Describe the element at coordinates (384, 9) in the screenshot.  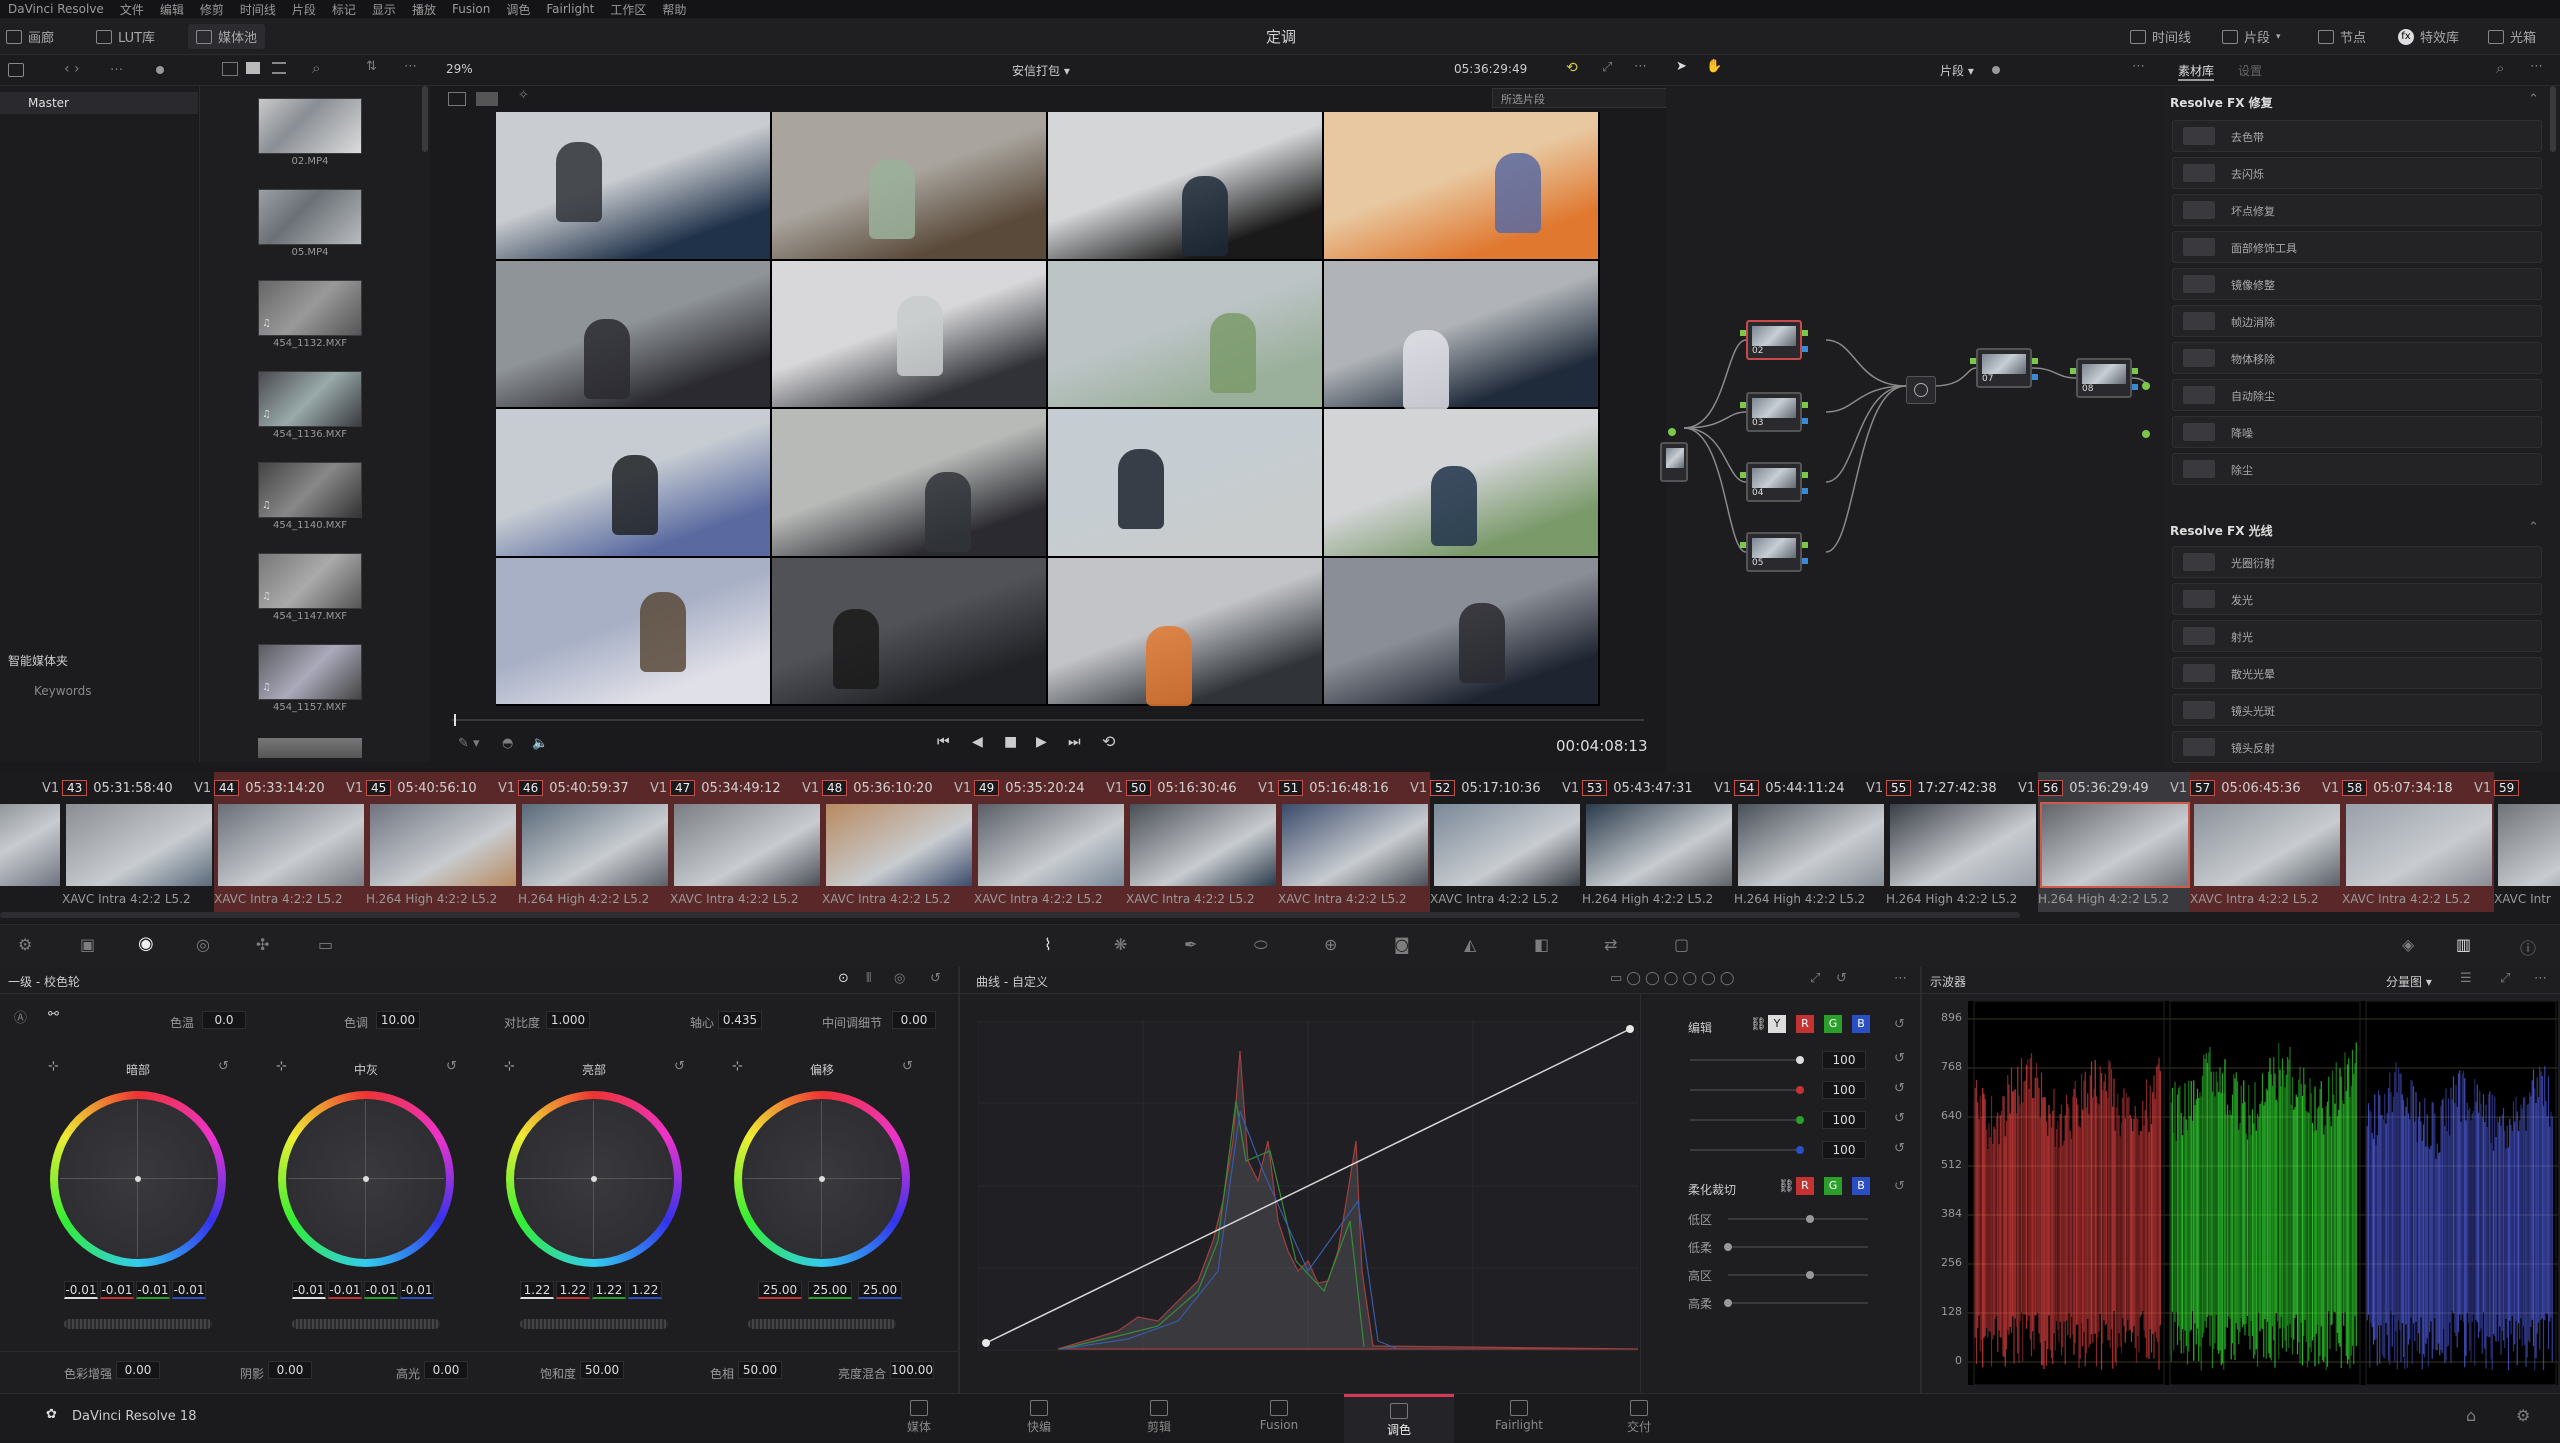
I see `menu-item: 显示` at that location.